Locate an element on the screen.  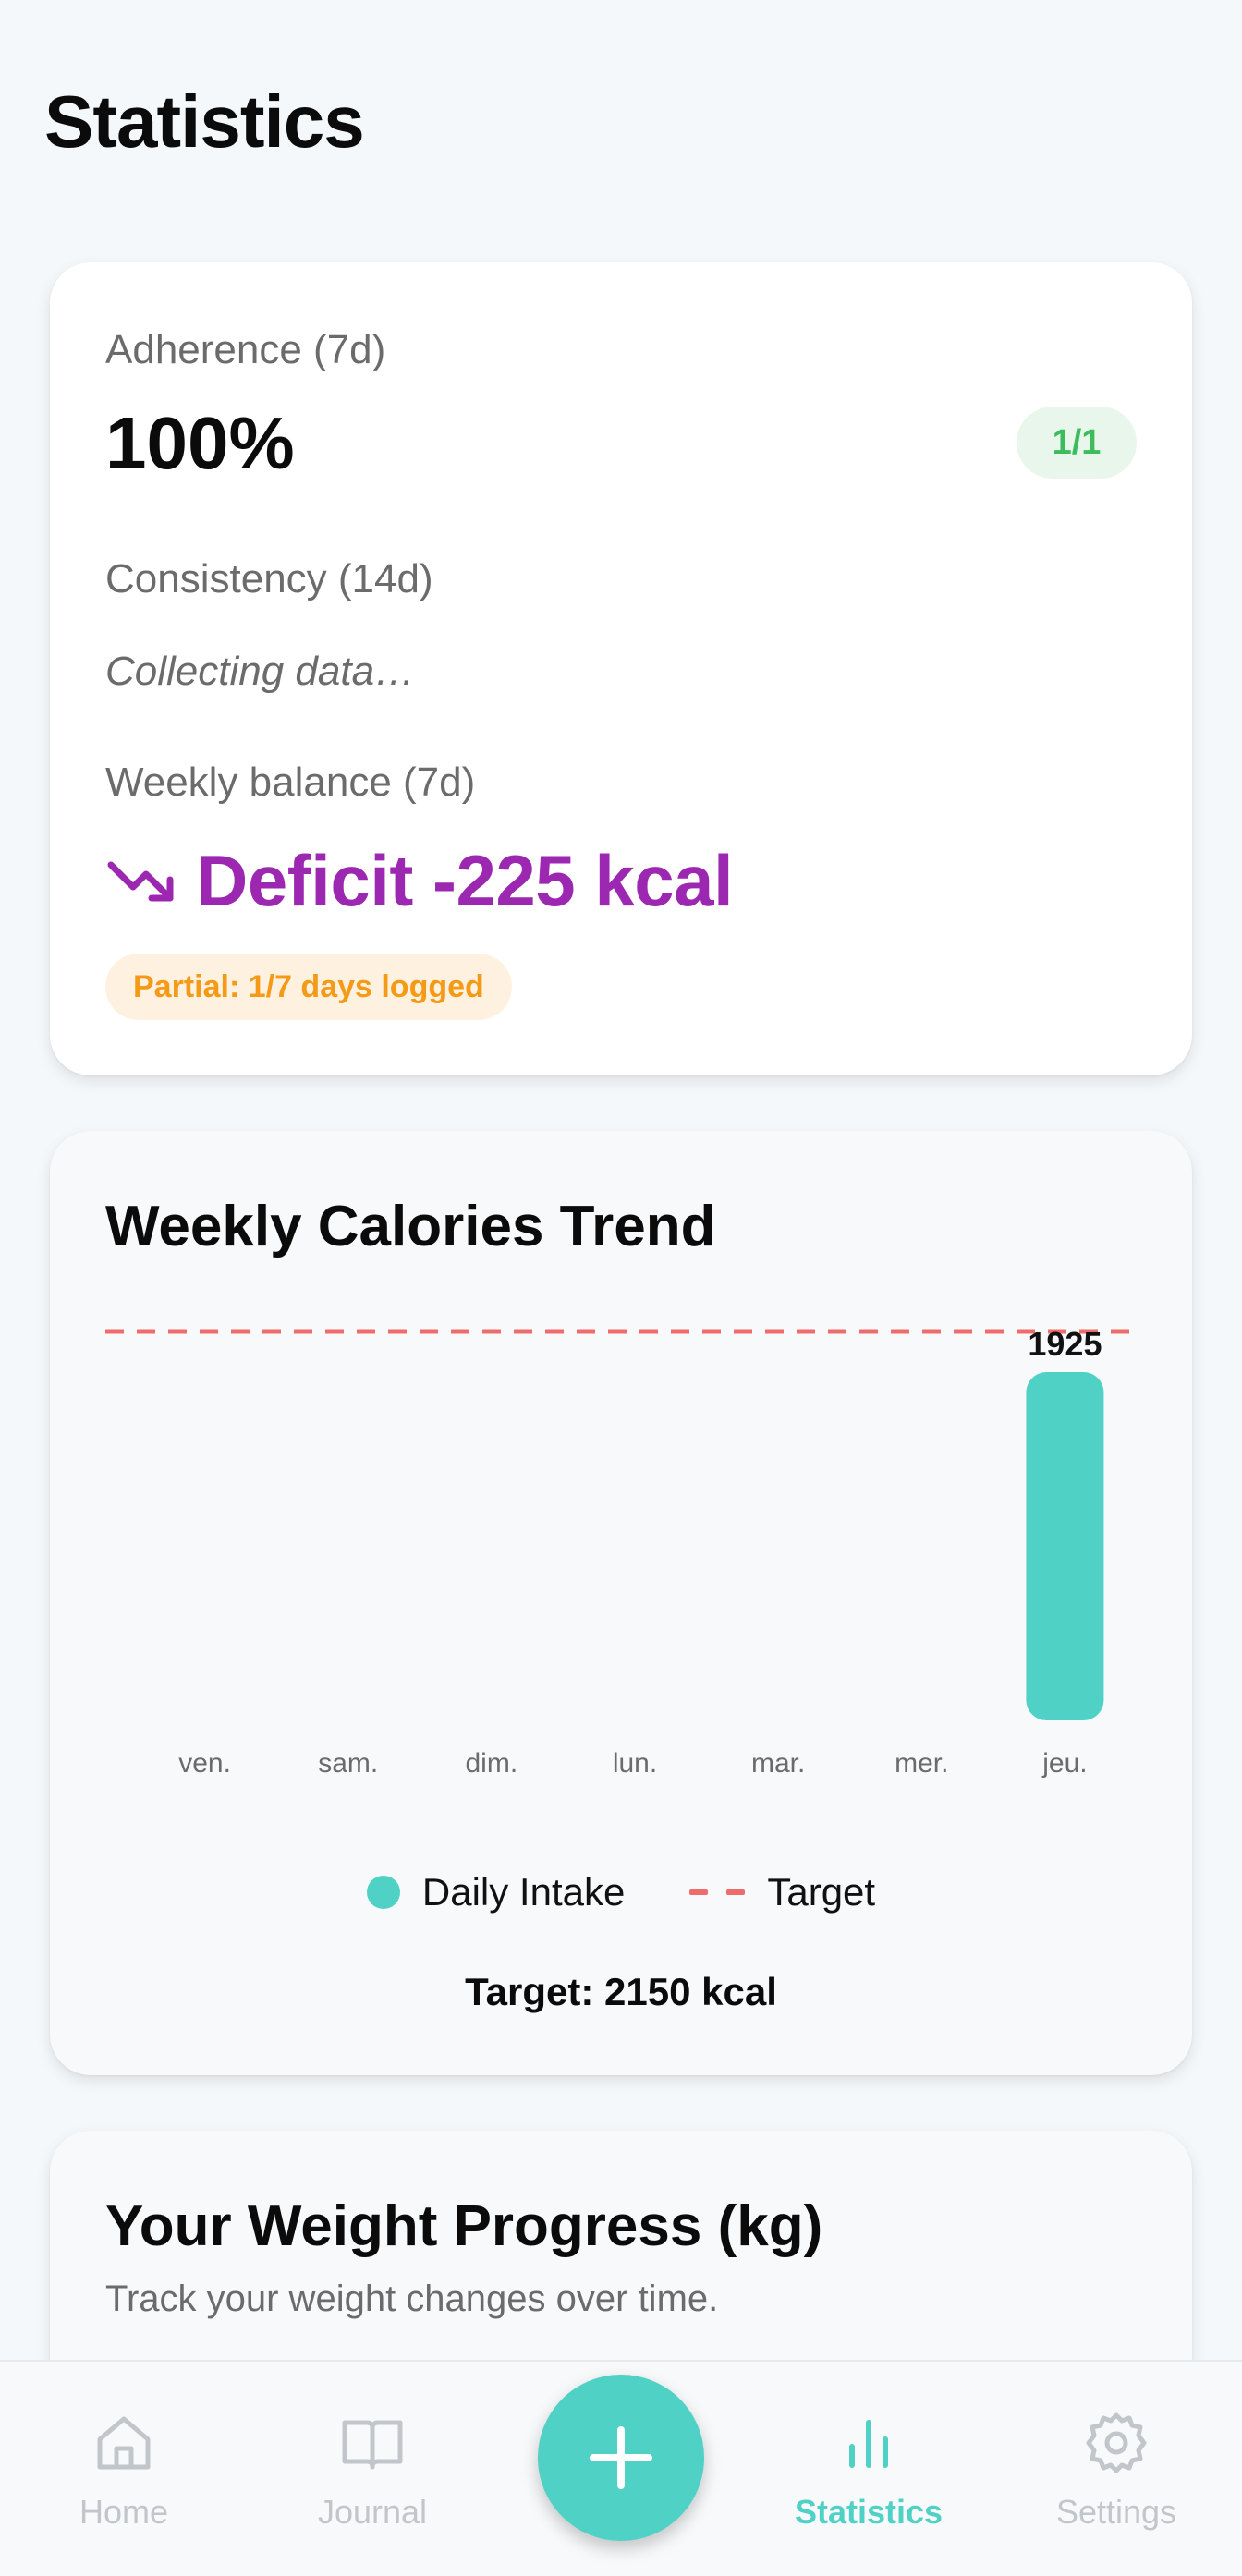
nav-statistics: Statistics is located at coordinates (869, 2469).